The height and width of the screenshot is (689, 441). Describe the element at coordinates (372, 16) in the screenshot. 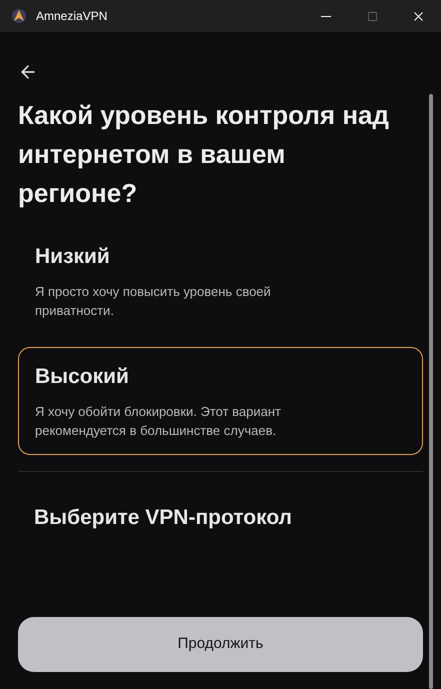

I see `maximize-icon` at that location.